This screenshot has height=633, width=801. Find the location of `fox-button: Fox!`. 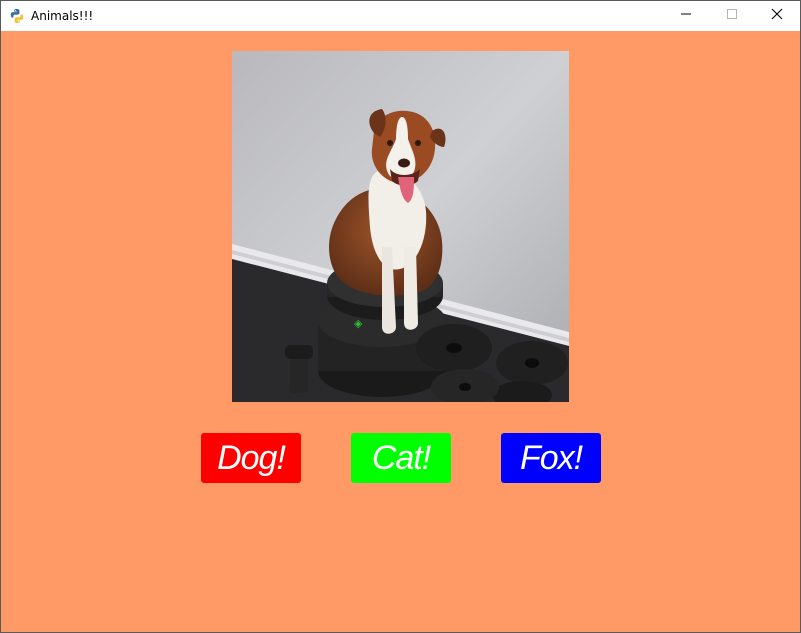

fox-button: Fox! is located at coordinates (551, 458).